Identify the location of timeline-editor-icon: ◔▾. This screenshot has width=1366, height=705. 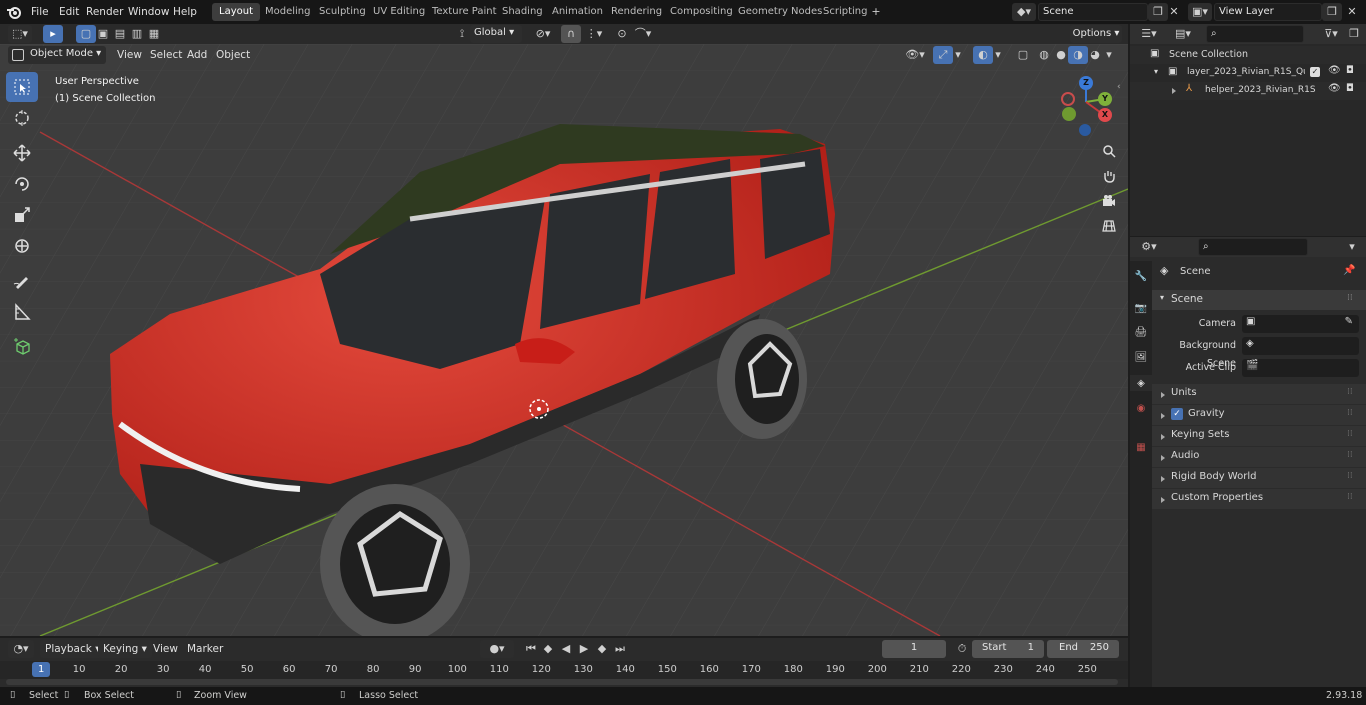
(21, 649).